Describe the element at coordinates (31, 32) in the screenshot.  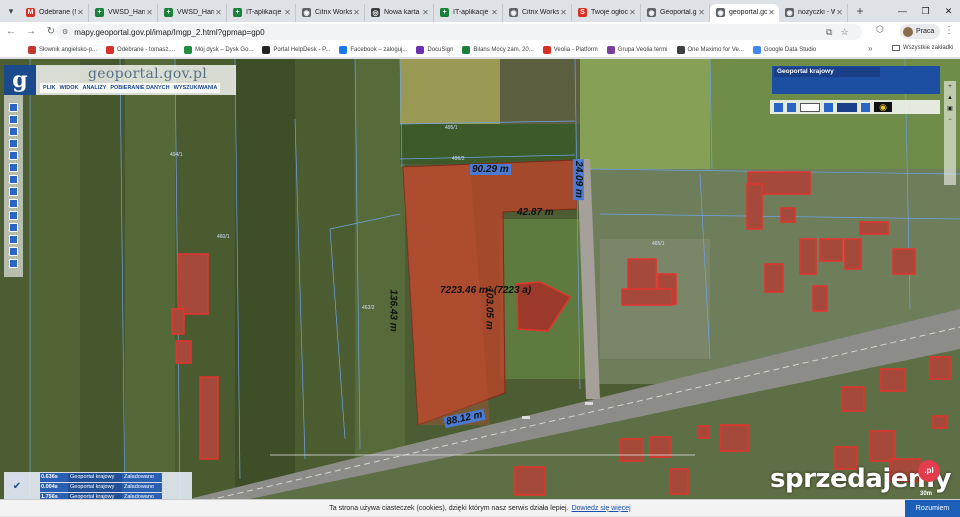
I see `forward-icon: →` at that location.